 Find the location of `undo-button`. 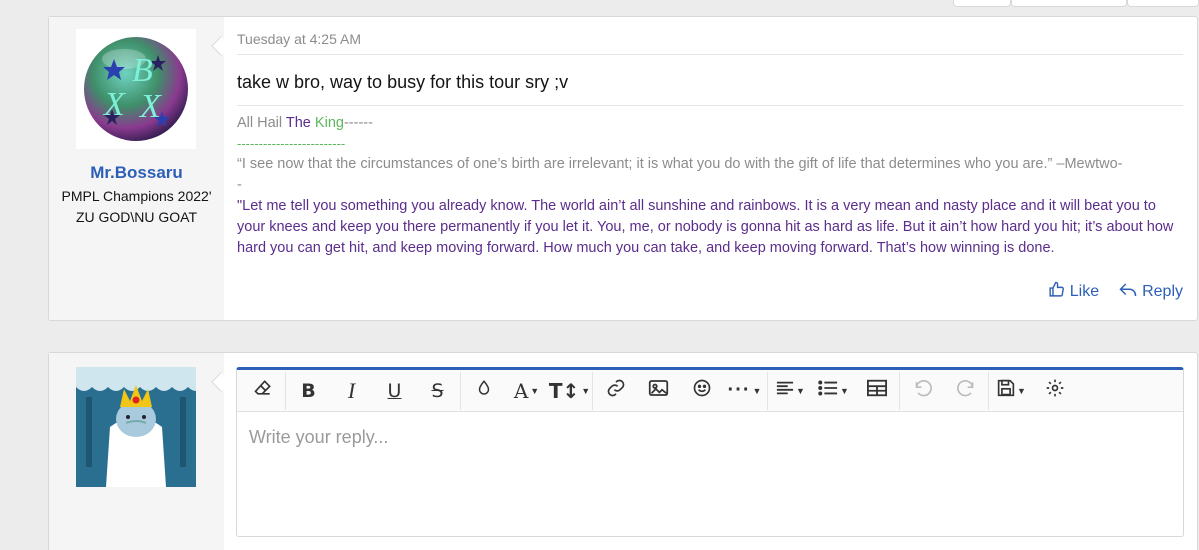

undo-button is located at coordinates (922, 391).